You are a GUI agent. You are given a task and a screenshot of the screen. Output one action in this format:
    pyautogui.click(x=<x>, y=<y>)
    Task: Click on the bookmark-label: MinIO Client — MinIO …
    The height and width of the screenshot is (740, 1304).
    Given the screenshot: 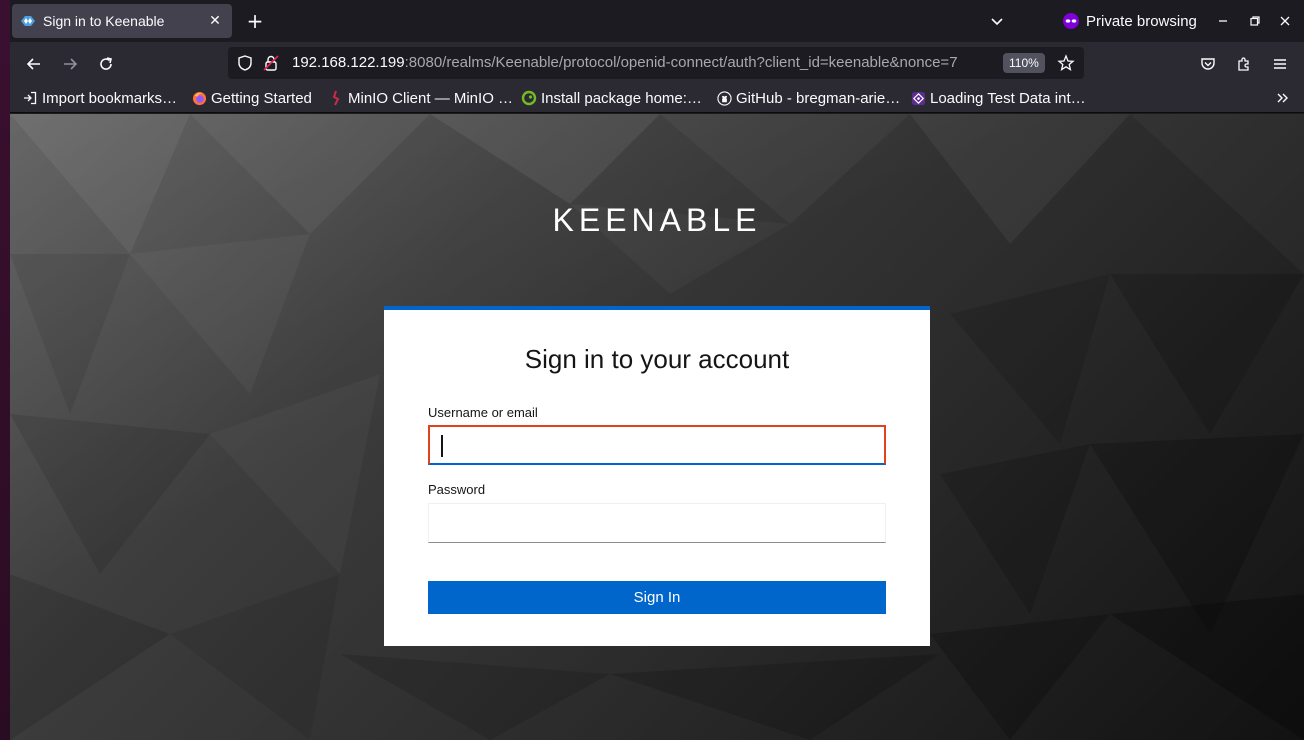 What is the action you would take?
    pyautogui.click(x=431, y=98)
    